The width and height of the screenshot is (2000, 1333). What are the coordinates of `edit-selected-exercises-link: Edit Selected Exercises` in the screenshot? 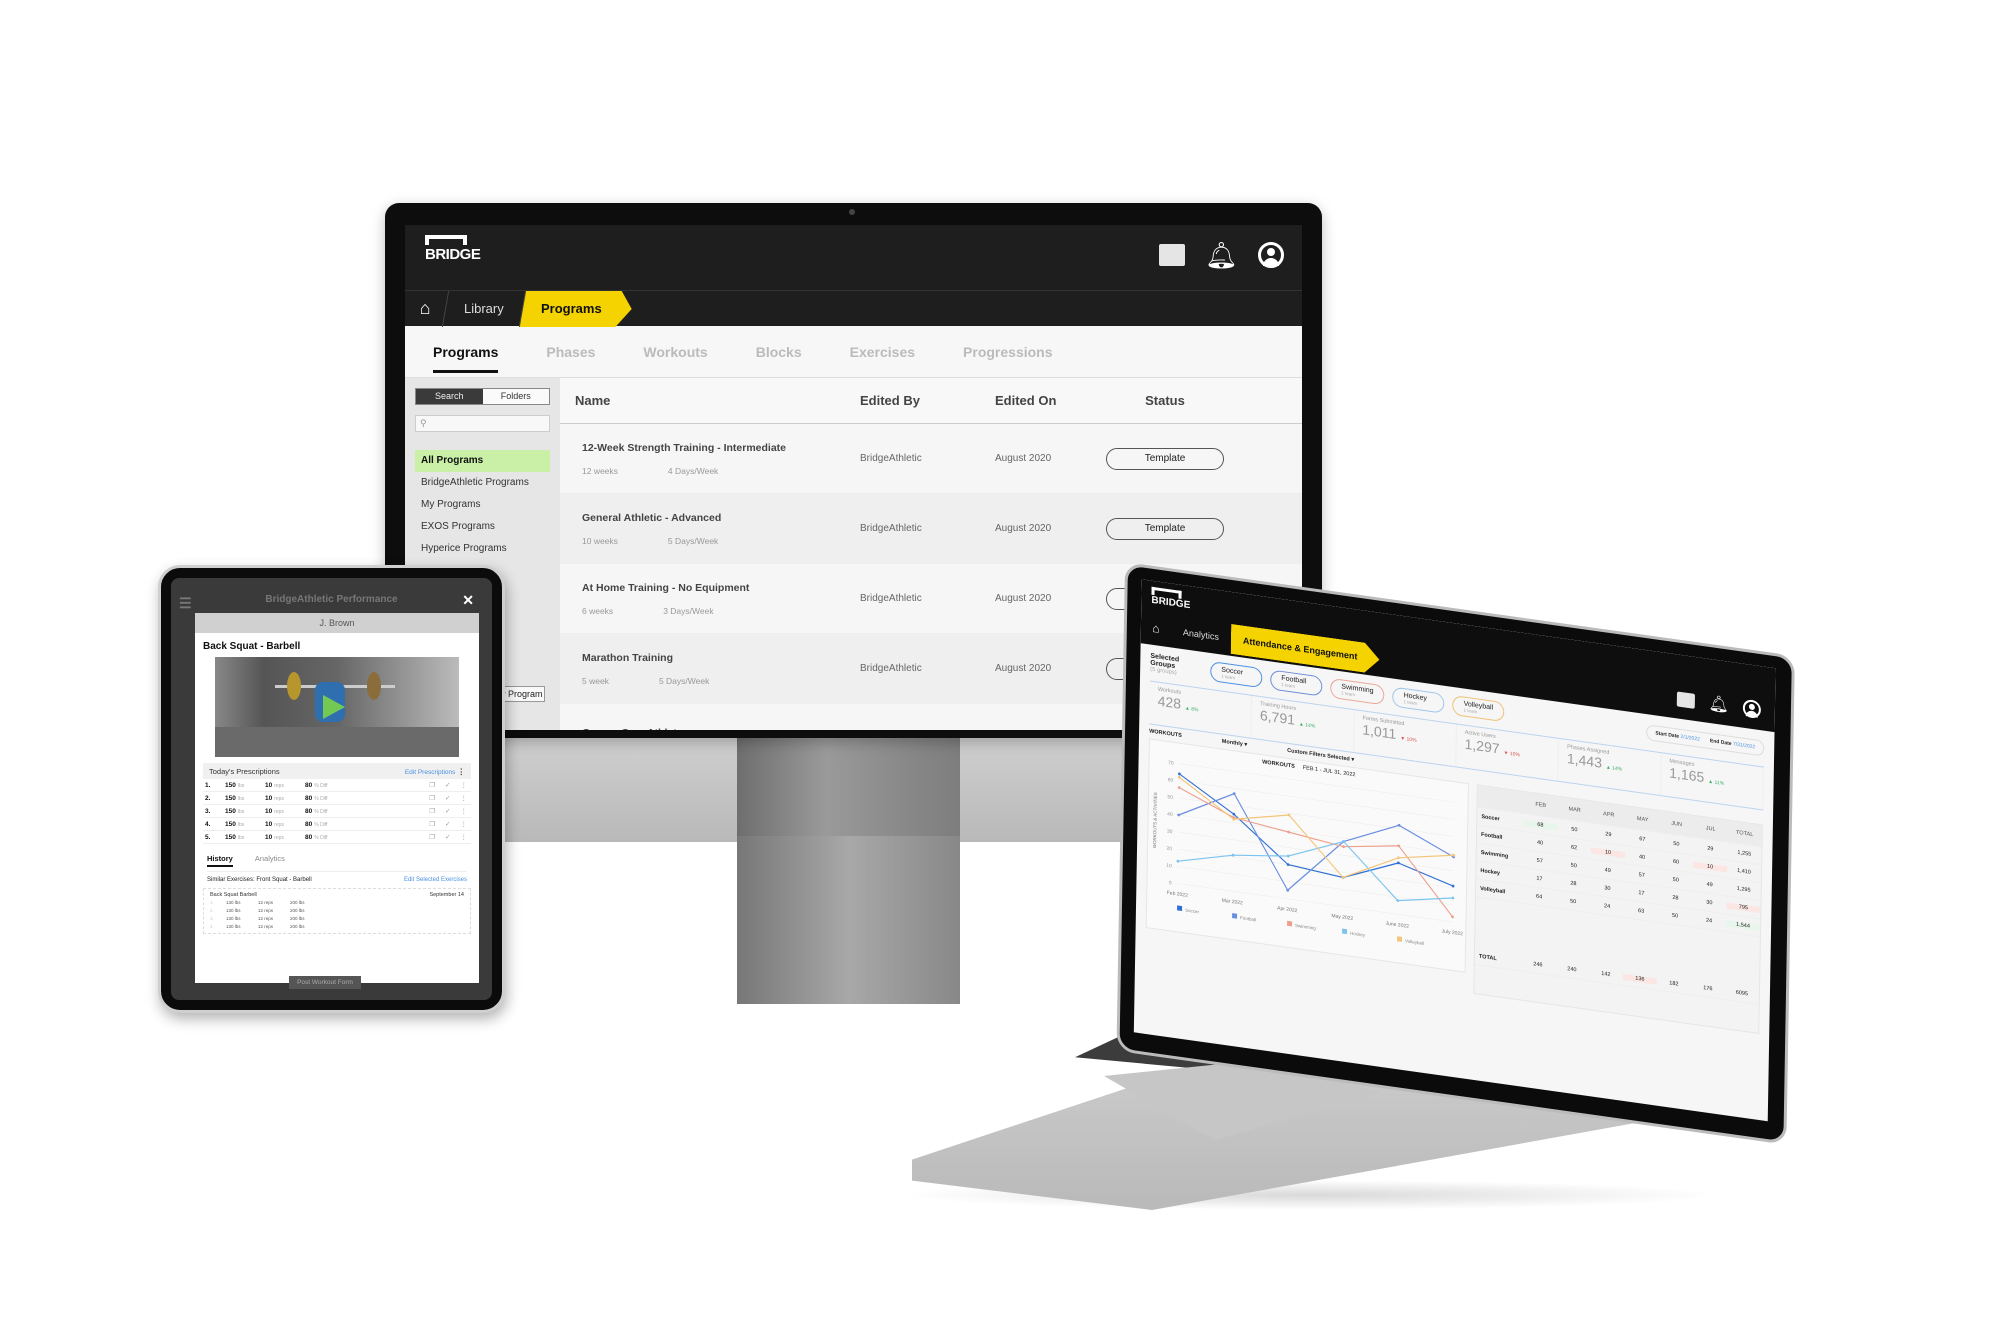 It's located at (435, 880).